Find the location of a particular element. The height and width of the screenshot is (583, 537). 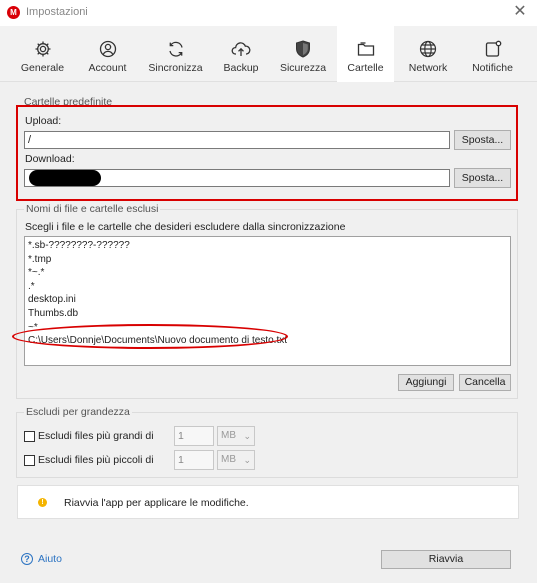

highlight-annotation is located at coordinates (150, 336).